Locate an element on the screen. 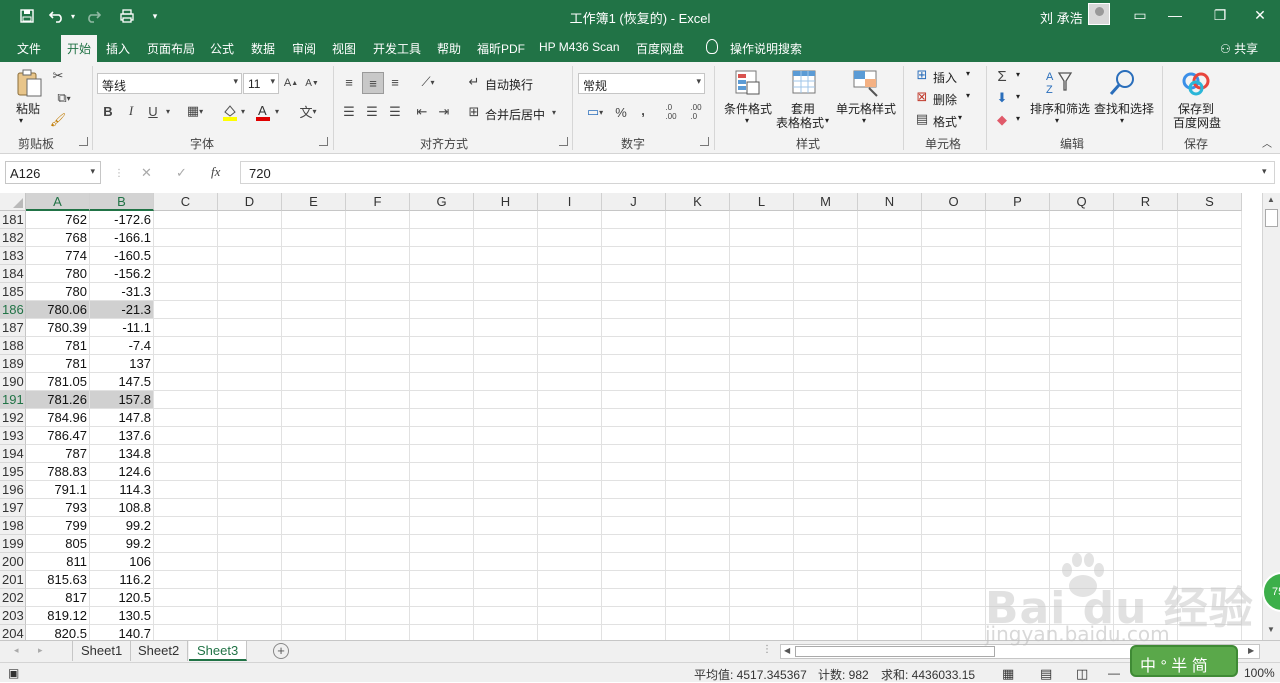 The image size is (1280, 683). decrease-decimal-icon: .00.0 is located at coordinates (696, 112).